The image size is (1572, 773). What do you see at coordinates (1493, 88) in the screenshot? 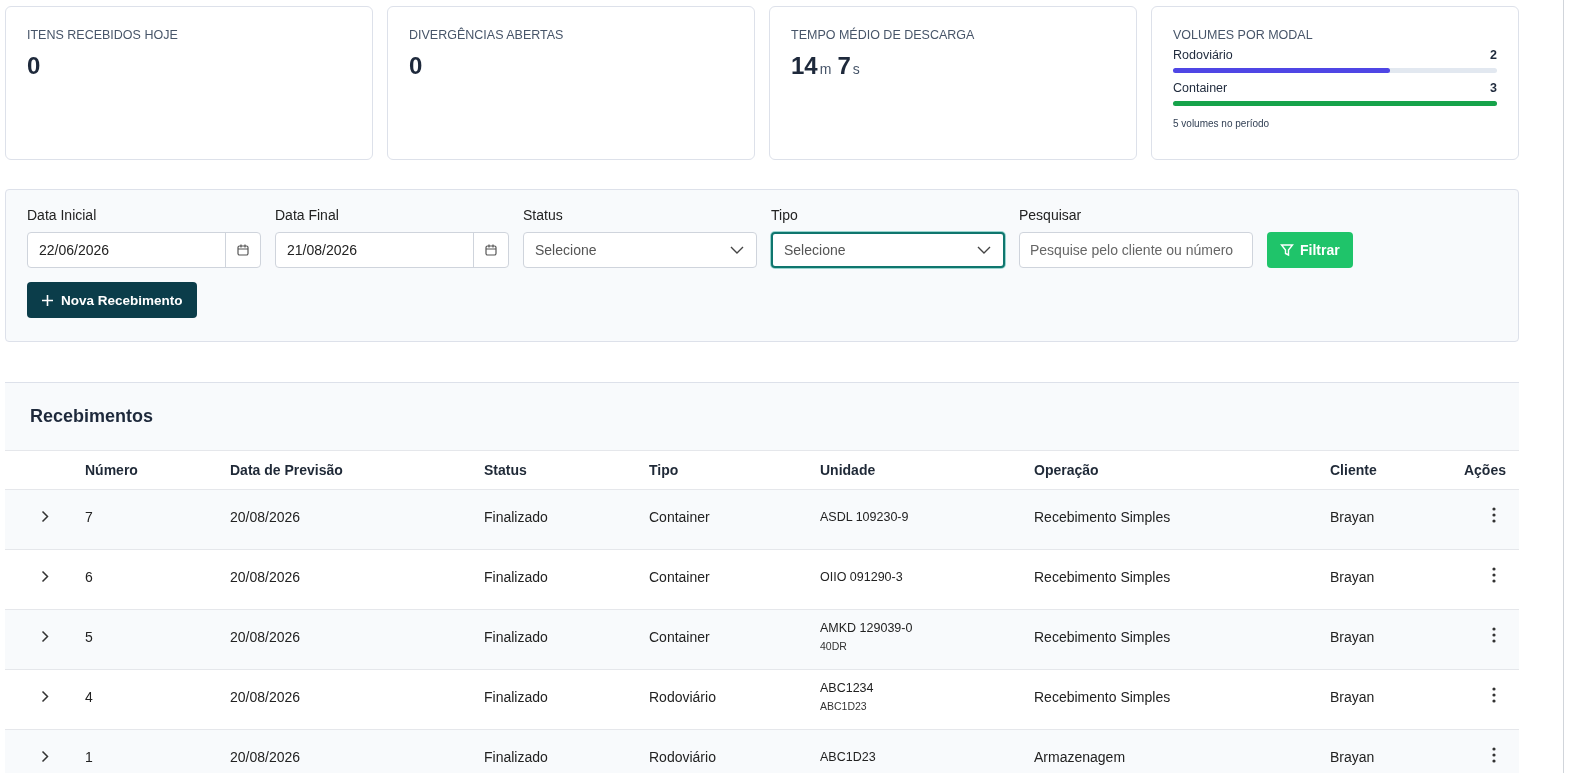
I see `modal-count: 3` at bounding box center [1493, 88].